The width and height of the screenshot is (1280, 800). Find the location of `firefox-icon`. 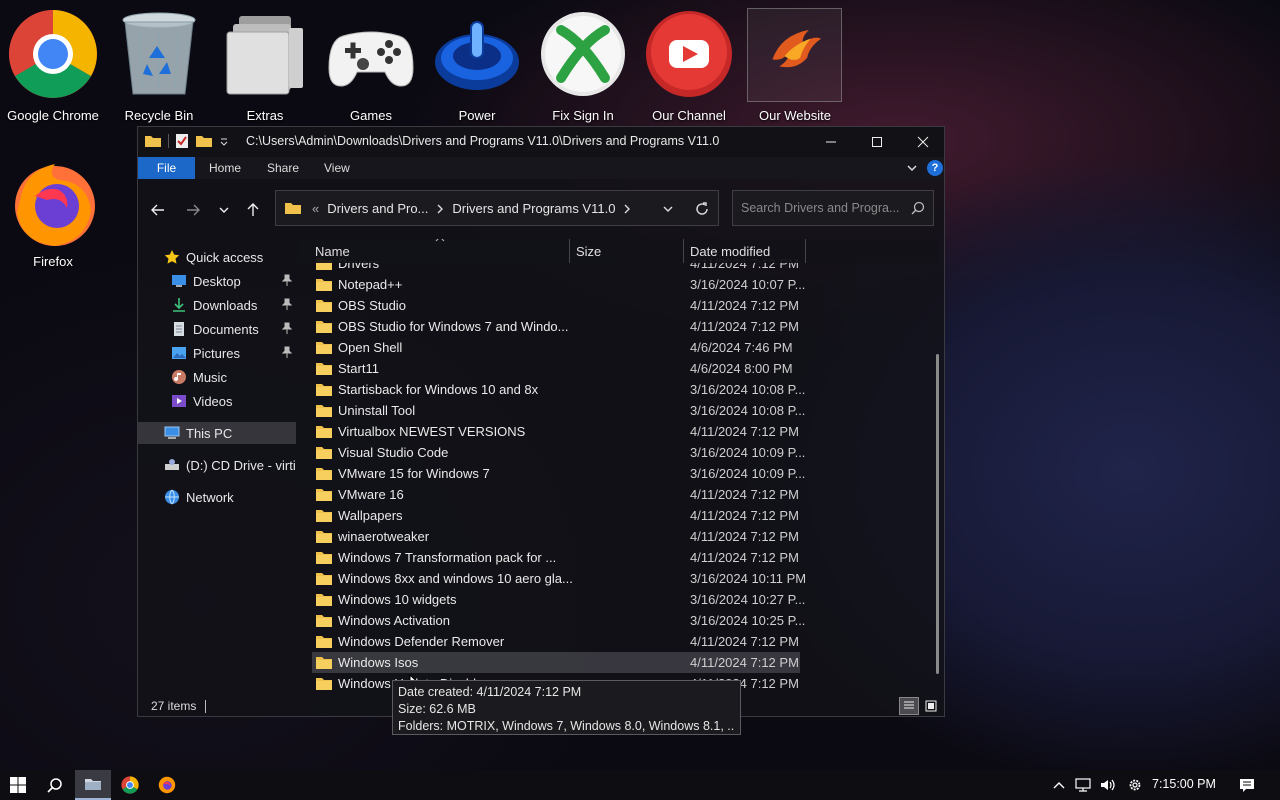

firefox-icon is located at coordinates (167, 785).